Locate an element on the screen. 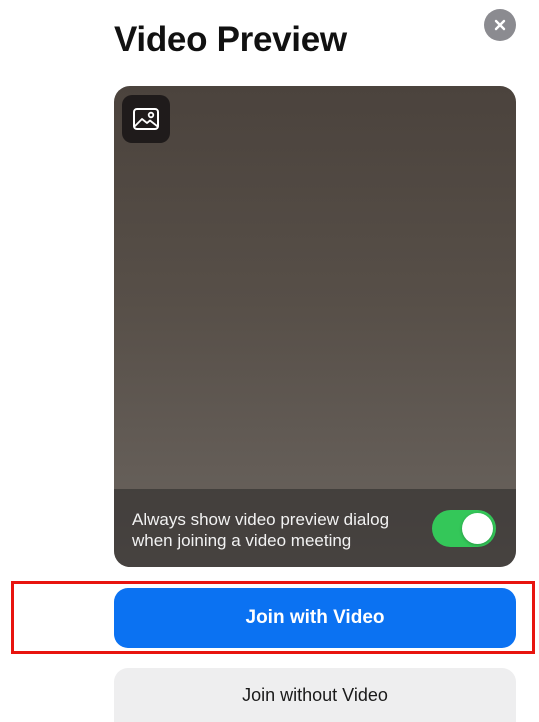 The width and height of the screenshot is (539, 722). close-icon is located at coordinates (500, 25).